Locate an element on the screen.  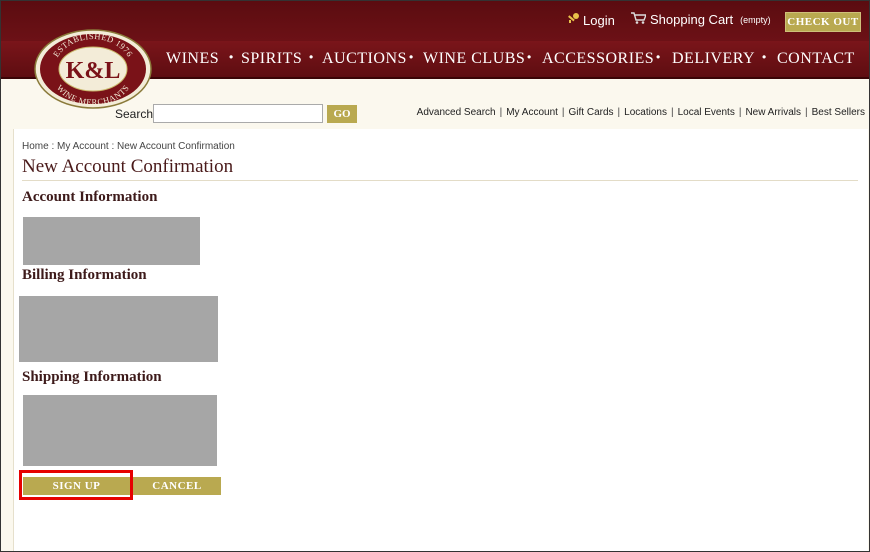
nav-accessories: ACCESSORIES is located at coordinates (598, 59).